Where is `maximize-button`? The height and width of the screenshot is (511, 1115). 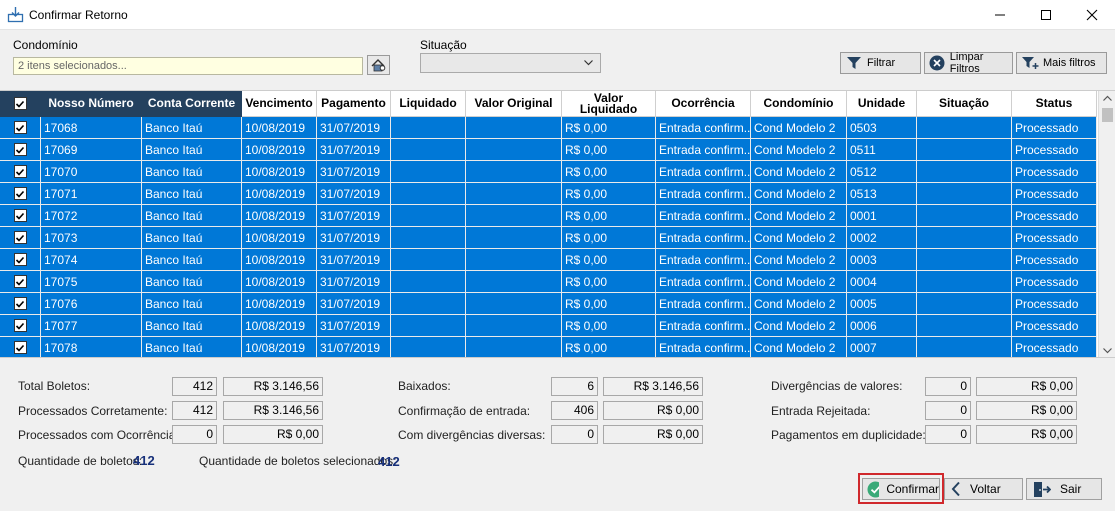 maximize-button is located at coordinates (1046, 15).